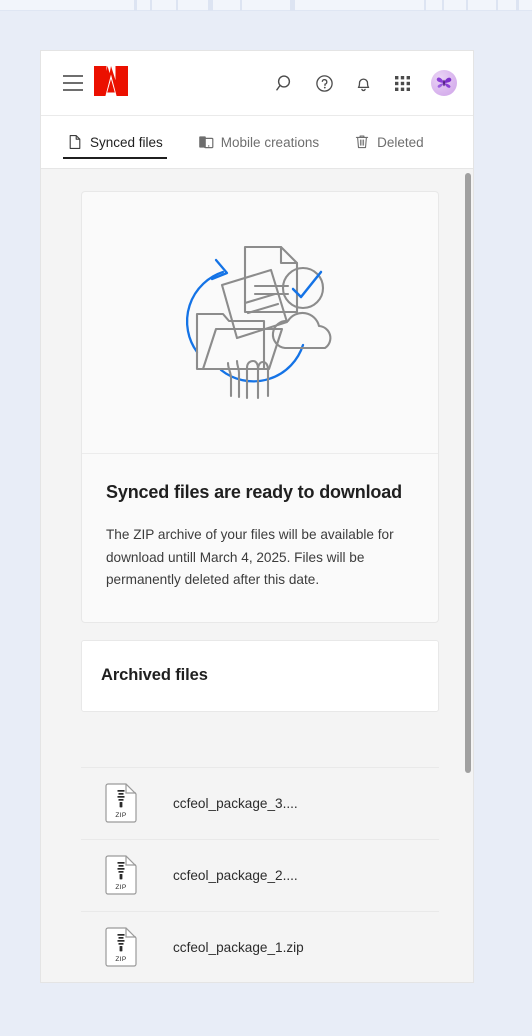  I want to click on synced-files-cloud-illustration, so click(258, 322).